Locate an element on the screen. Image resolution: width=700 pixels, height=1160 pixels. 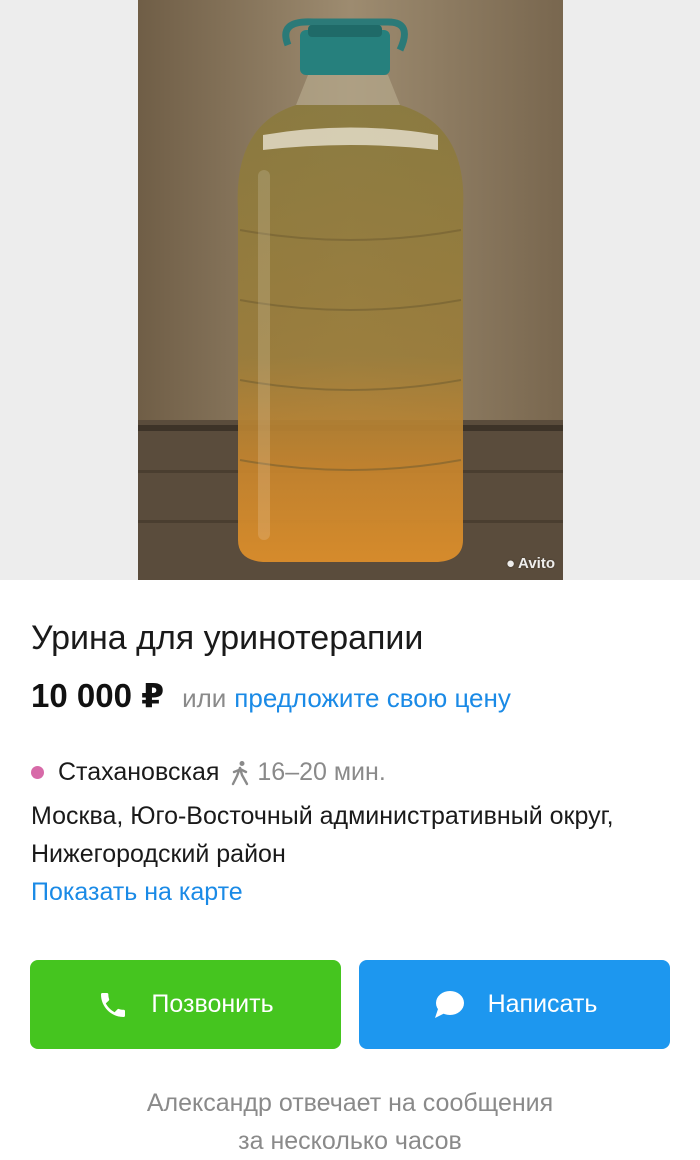
chat-bubble-icon is located at coordinates (449, 1005).